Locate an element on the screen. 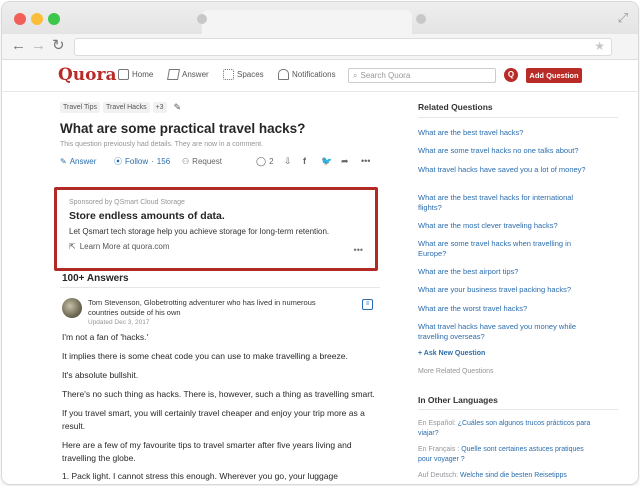  facebook-icon: f is located at coordinates (304, 161).